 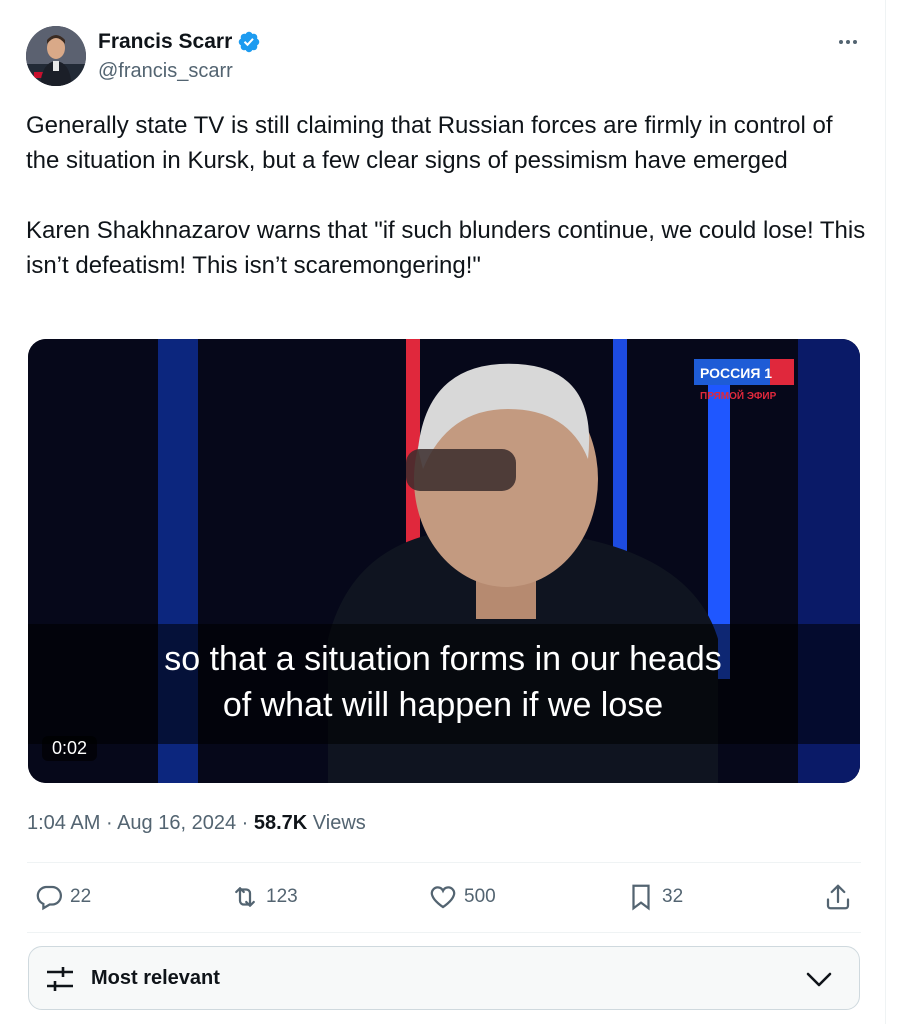 I want to click on replies-sort-label: Most relevant, so click(x=155, y=978).